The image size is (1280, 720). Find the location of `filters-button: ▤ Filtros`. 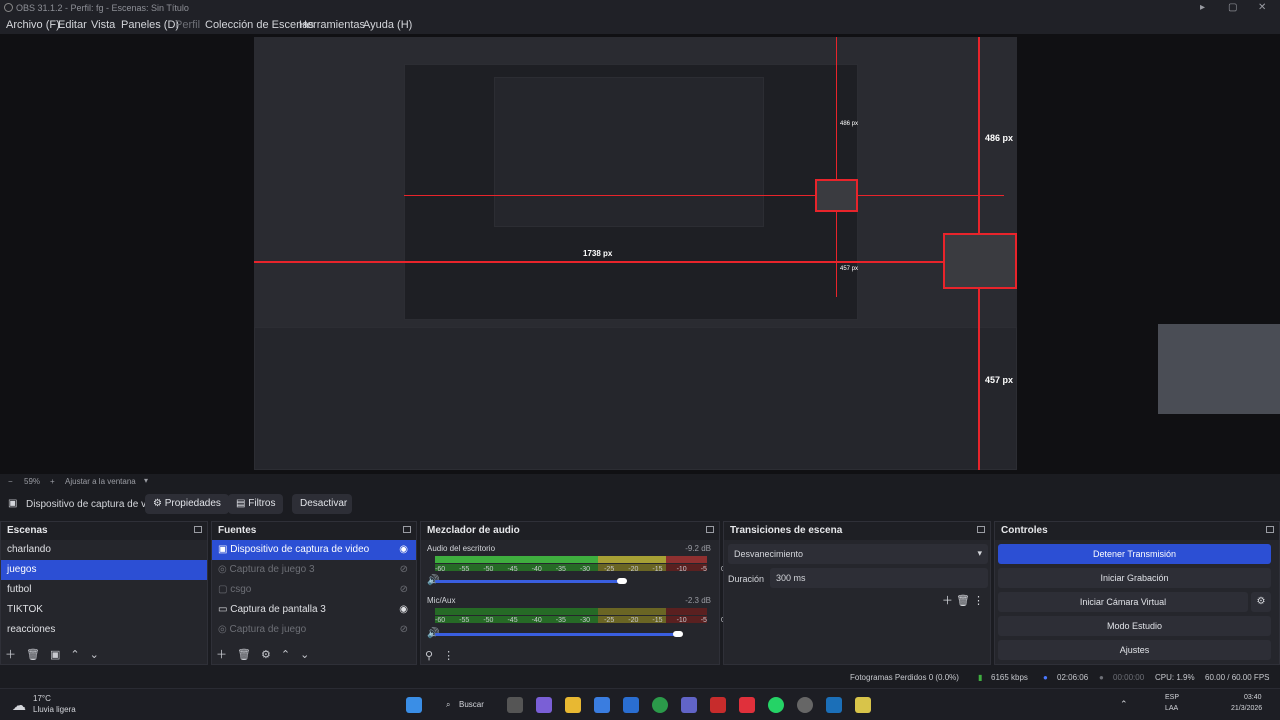

filters-button: ▤ Filtros is located at coordinates (256, 504).